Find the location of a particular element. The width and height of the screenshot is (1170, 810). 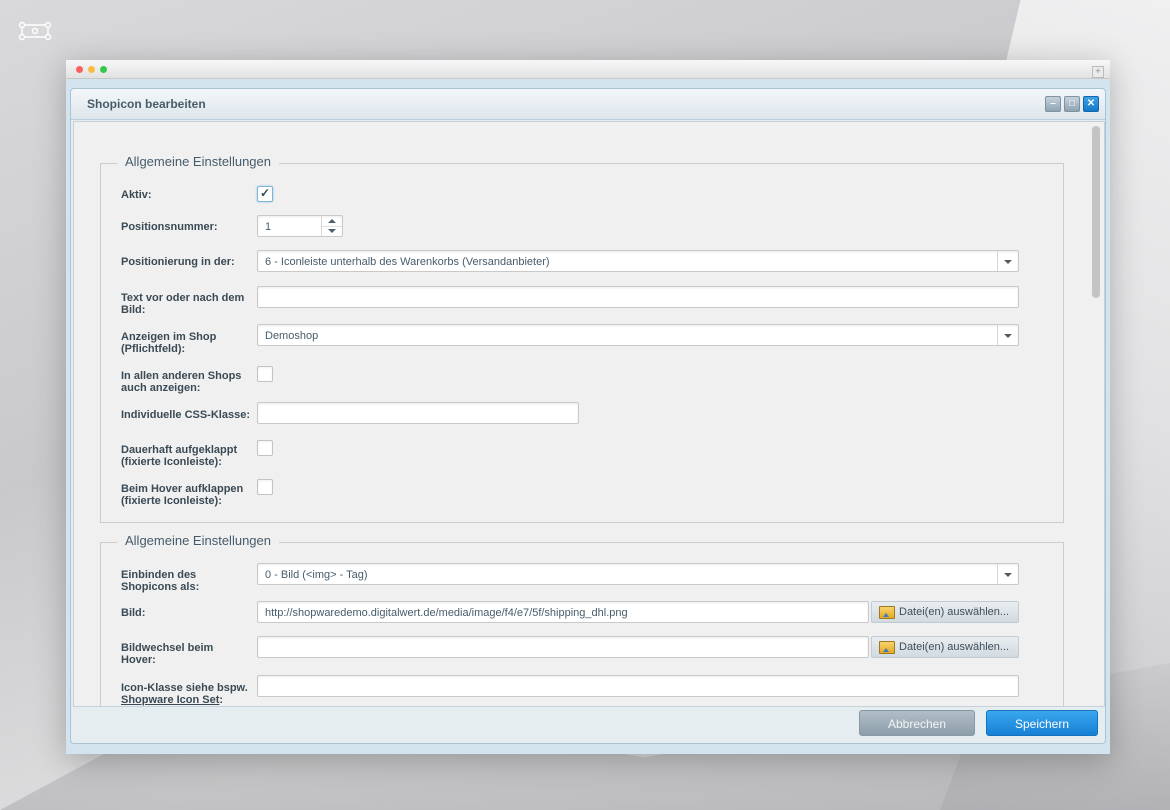

dauerhaft-checkbox is located at coordinates (265, 448).